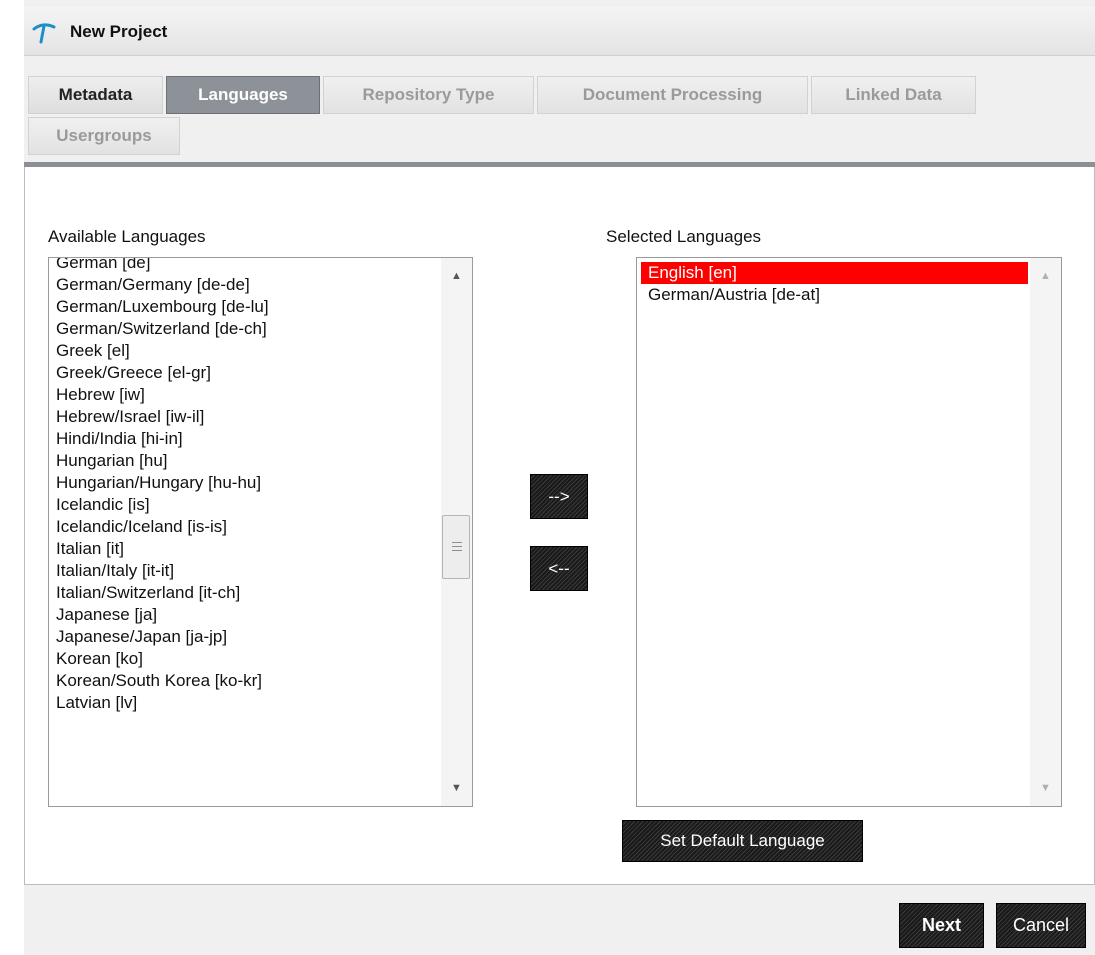  What do you see at coordinates (260, 373) in the screenshot?
I see `list-item: Greek/Greece [el-gr]` at bounding box center [260, 373].